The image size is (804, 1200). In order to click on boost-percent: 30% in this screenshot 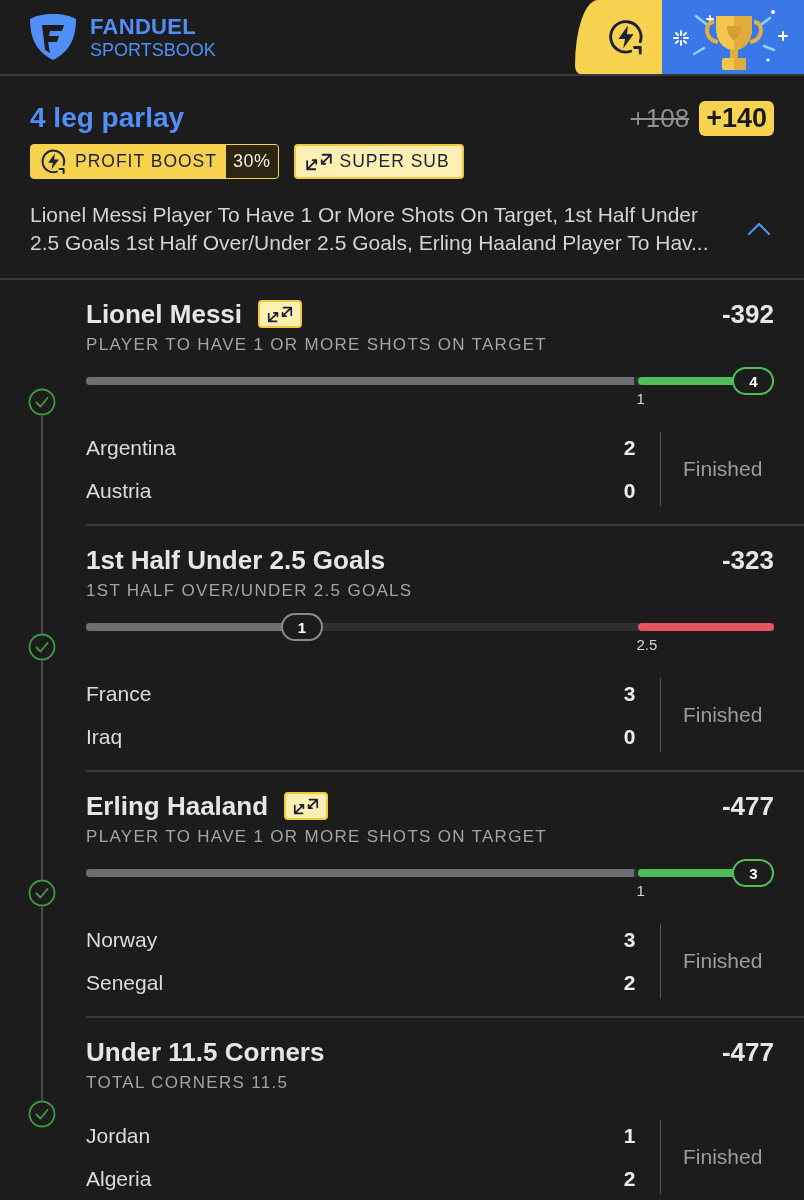, I will do `click(251, 161)`.